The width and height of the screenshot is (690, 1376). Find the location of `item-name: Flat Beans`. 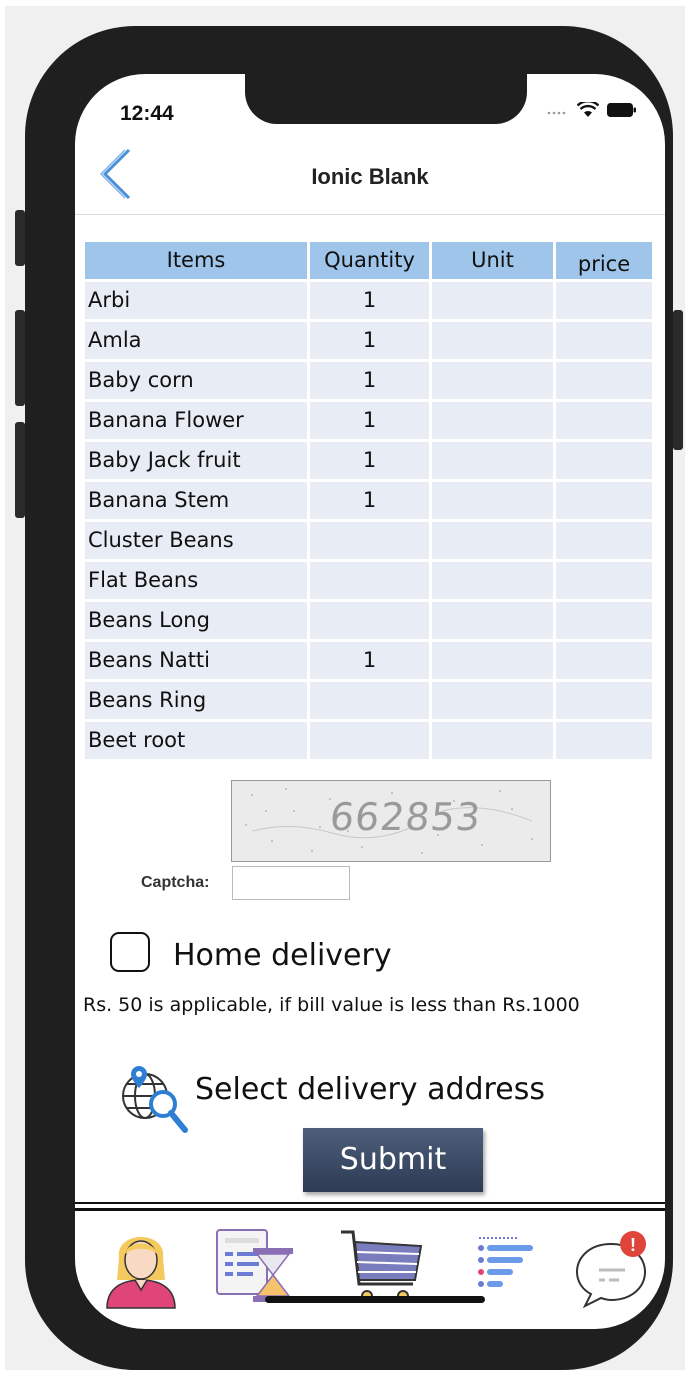

item-name: Flat Beans is located at coordinates (196, 580).